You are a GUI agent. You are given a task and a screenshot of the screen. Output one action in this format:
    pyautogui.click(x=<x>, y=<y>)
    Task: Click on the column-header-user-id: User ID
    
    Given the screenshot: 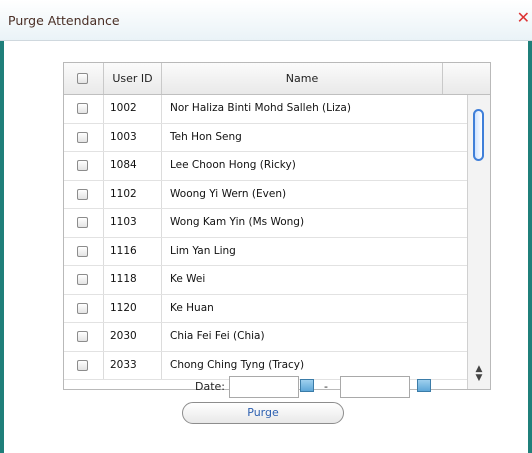 What is the action you would take?
    pyautogui.click(x=133, y=78)
    